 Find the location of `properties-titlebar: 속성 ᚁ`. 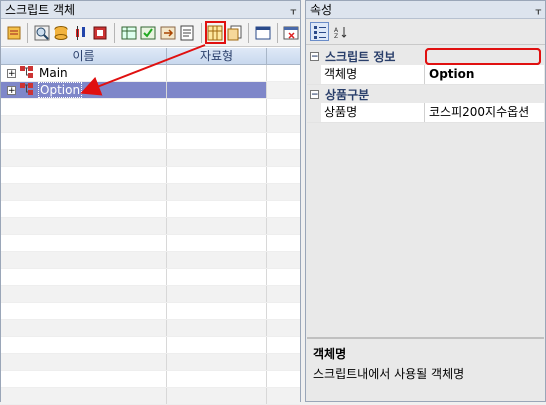

properties-titlebar: 속성 ᚁ is located at coordinates (425, 10).